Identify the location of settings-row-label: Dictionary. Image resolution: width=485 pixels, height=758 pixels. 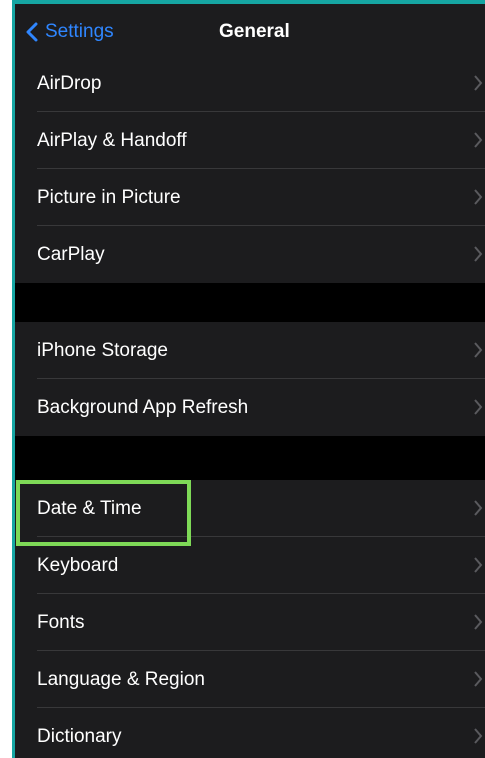
(79, 736).